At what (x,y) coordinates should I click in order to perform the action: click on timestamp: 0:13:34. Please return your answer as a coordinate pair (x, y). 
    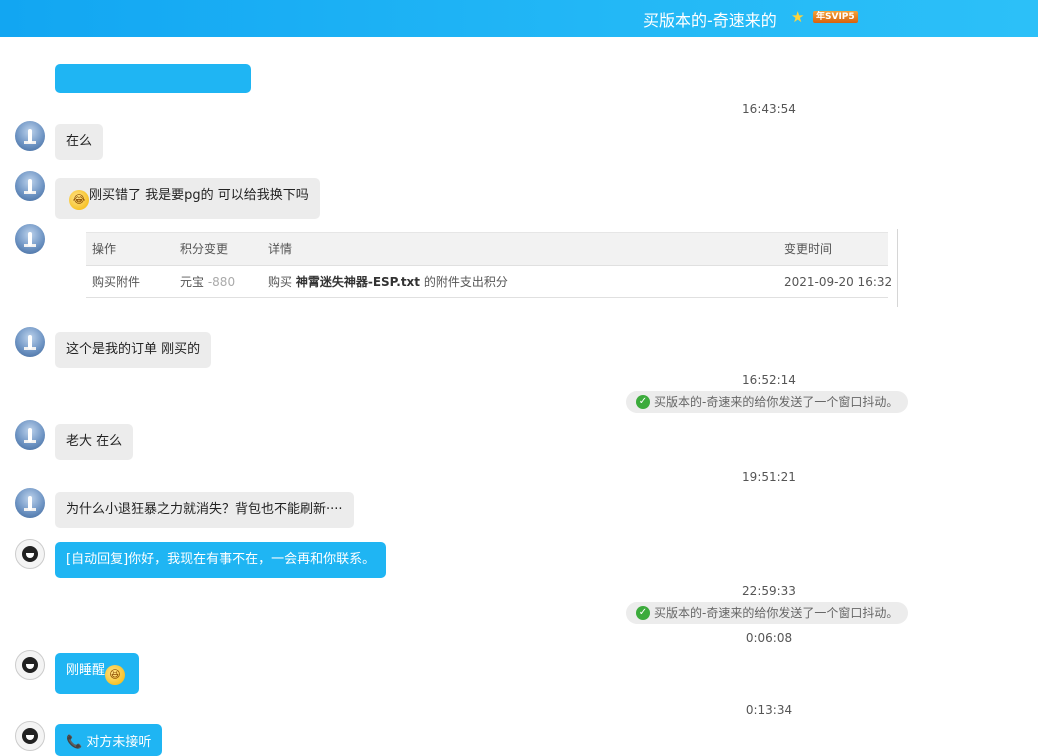
    Looking at the image, I should click on (769, 710).